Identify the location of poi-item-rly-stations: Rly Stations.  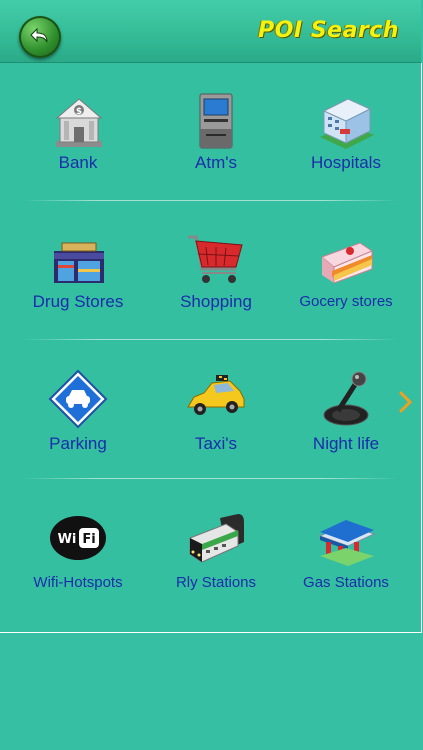
(216, 549).